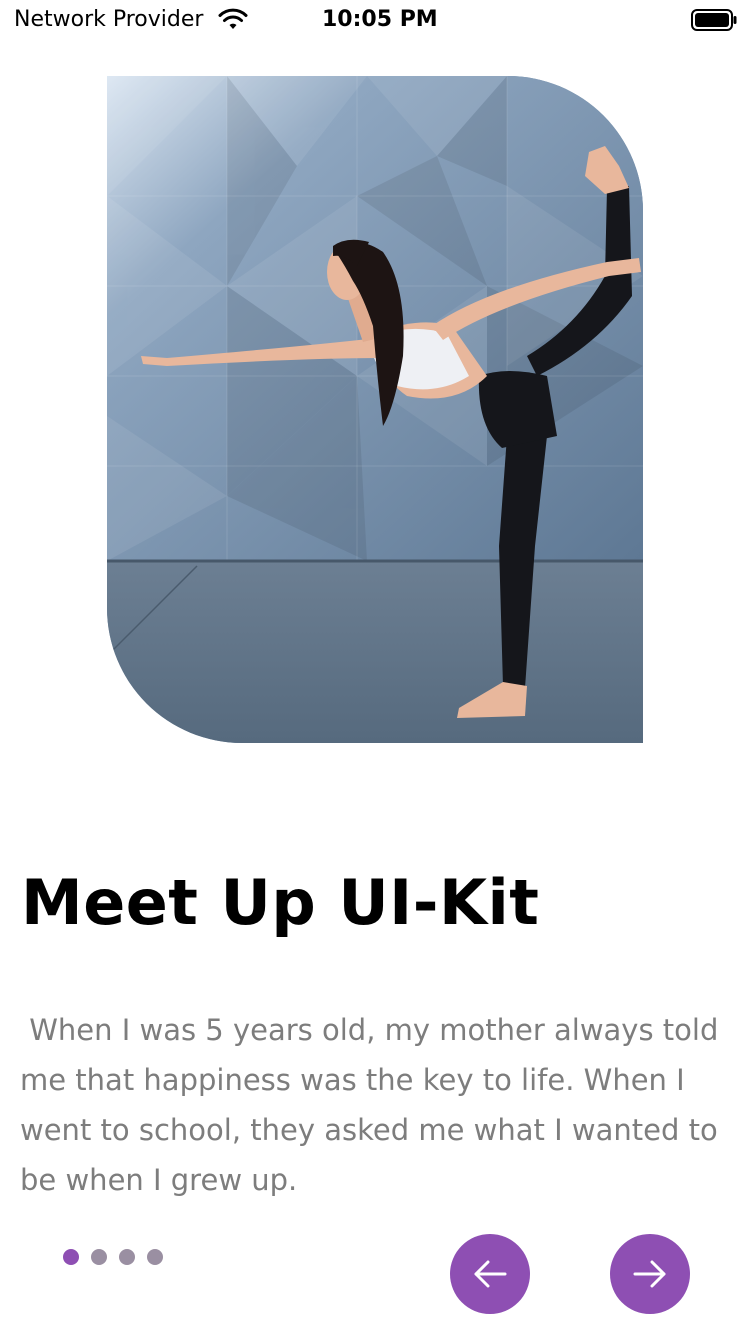  I want to click on carrier-label: Network Provider, so click(109, 19).